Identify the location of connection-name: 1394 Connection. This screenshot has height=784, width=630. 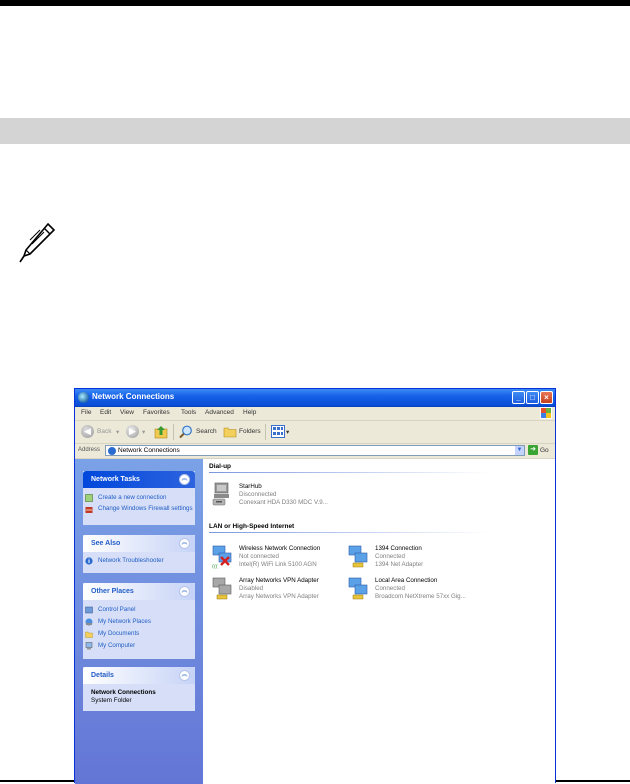
(398, 548).